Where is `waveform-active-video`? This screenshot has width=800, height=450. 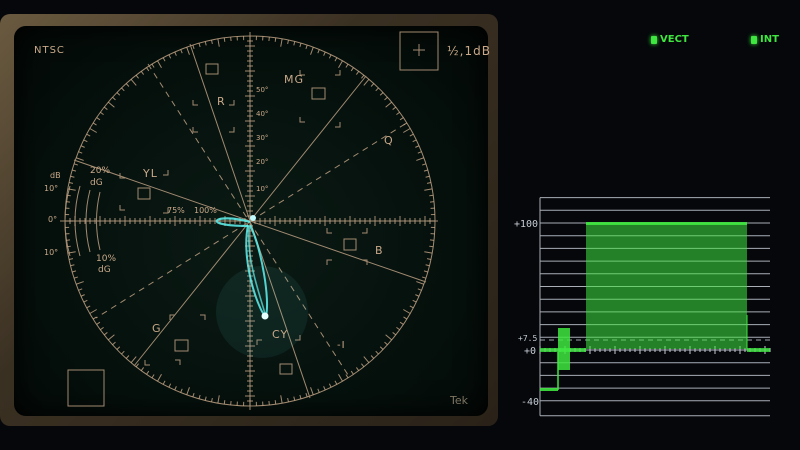 waveform-active-video is located at coordinates (666, 286).